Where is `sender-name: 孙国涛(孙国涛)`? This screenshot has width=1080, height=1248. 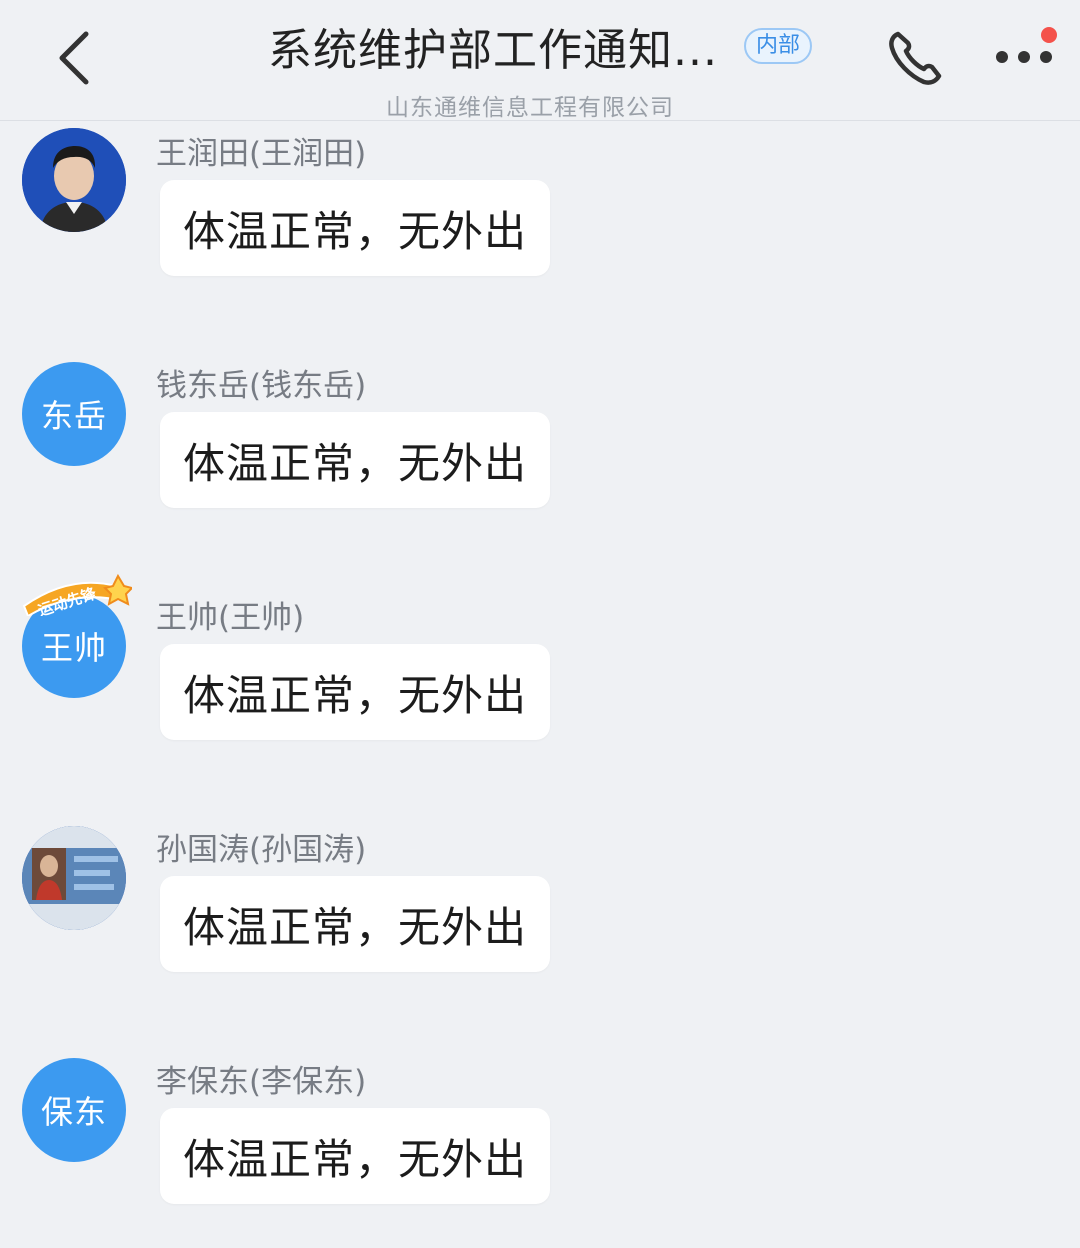
sender-name: 孙国涛(孙国涛) is located at coordinates (261, 850).